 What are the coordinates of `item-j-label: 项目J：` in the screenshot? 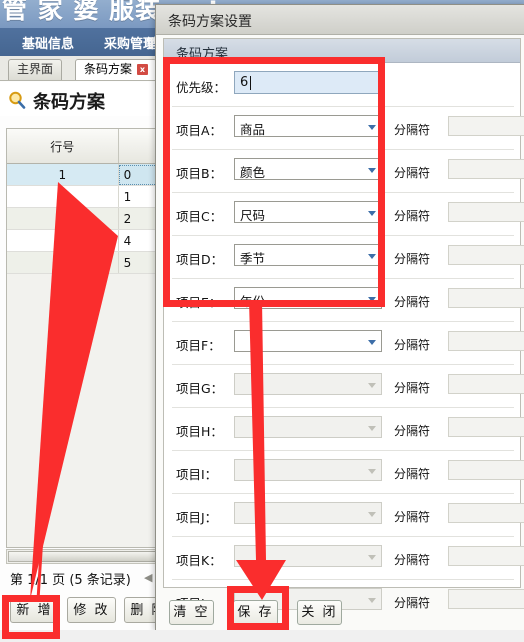 It's located at (197, 517).